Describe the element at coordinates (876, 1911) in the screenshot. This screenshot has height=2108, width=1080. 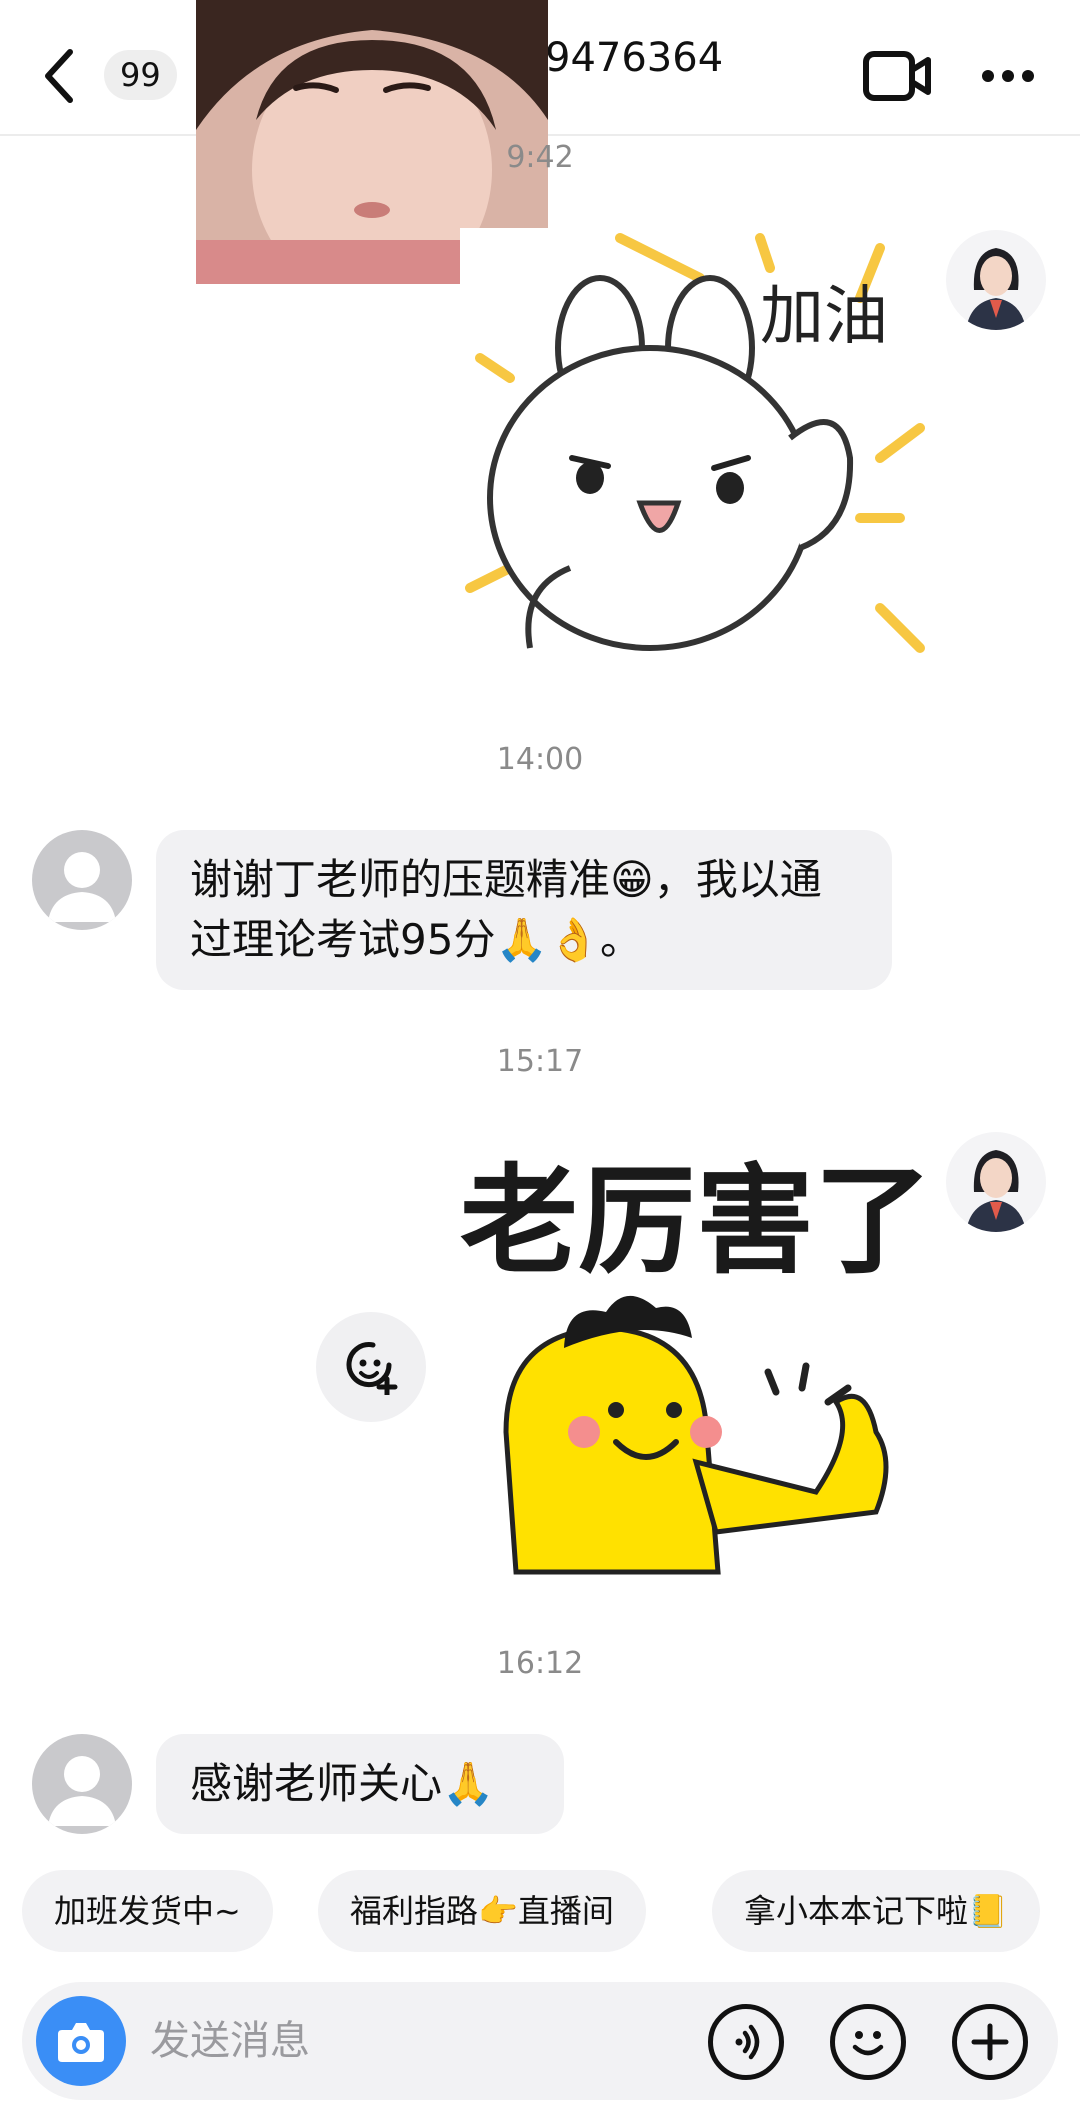
I see `quick-reply-chip: 拿小本本记下啦📒` at that location.